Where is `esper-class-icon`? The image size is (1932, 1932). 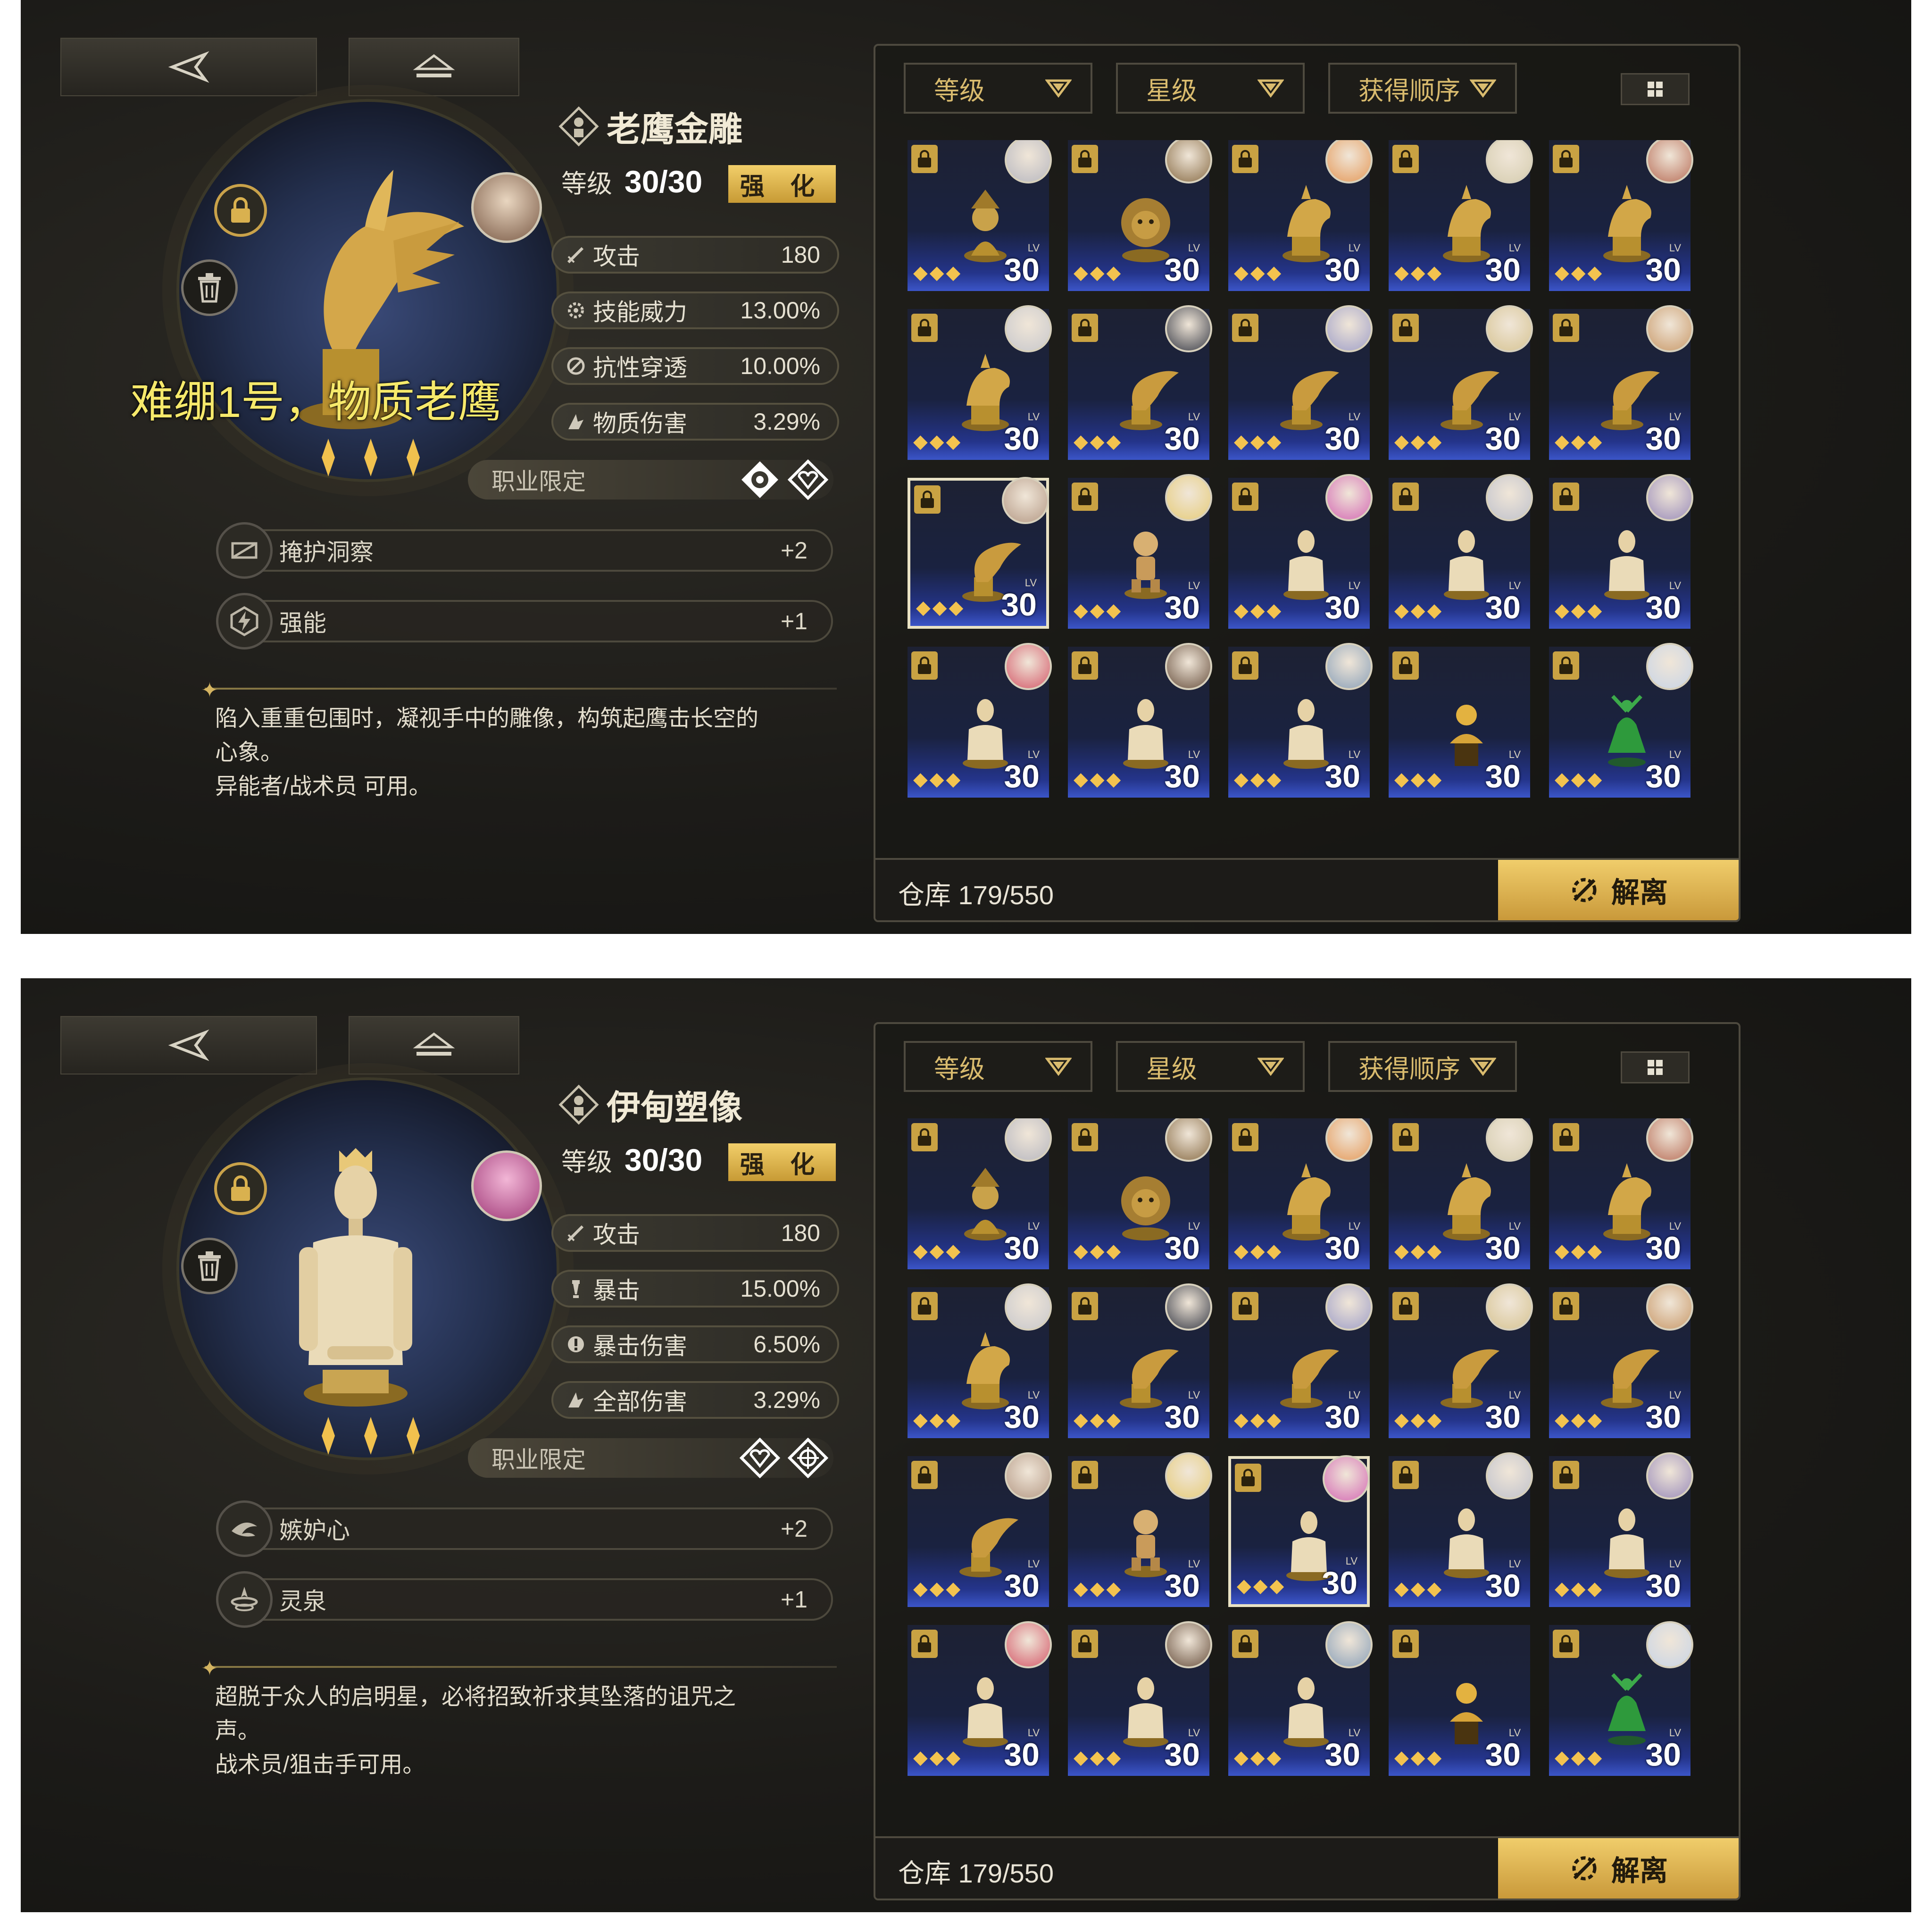 esper-class-icon is located at coordinates (760, 480).